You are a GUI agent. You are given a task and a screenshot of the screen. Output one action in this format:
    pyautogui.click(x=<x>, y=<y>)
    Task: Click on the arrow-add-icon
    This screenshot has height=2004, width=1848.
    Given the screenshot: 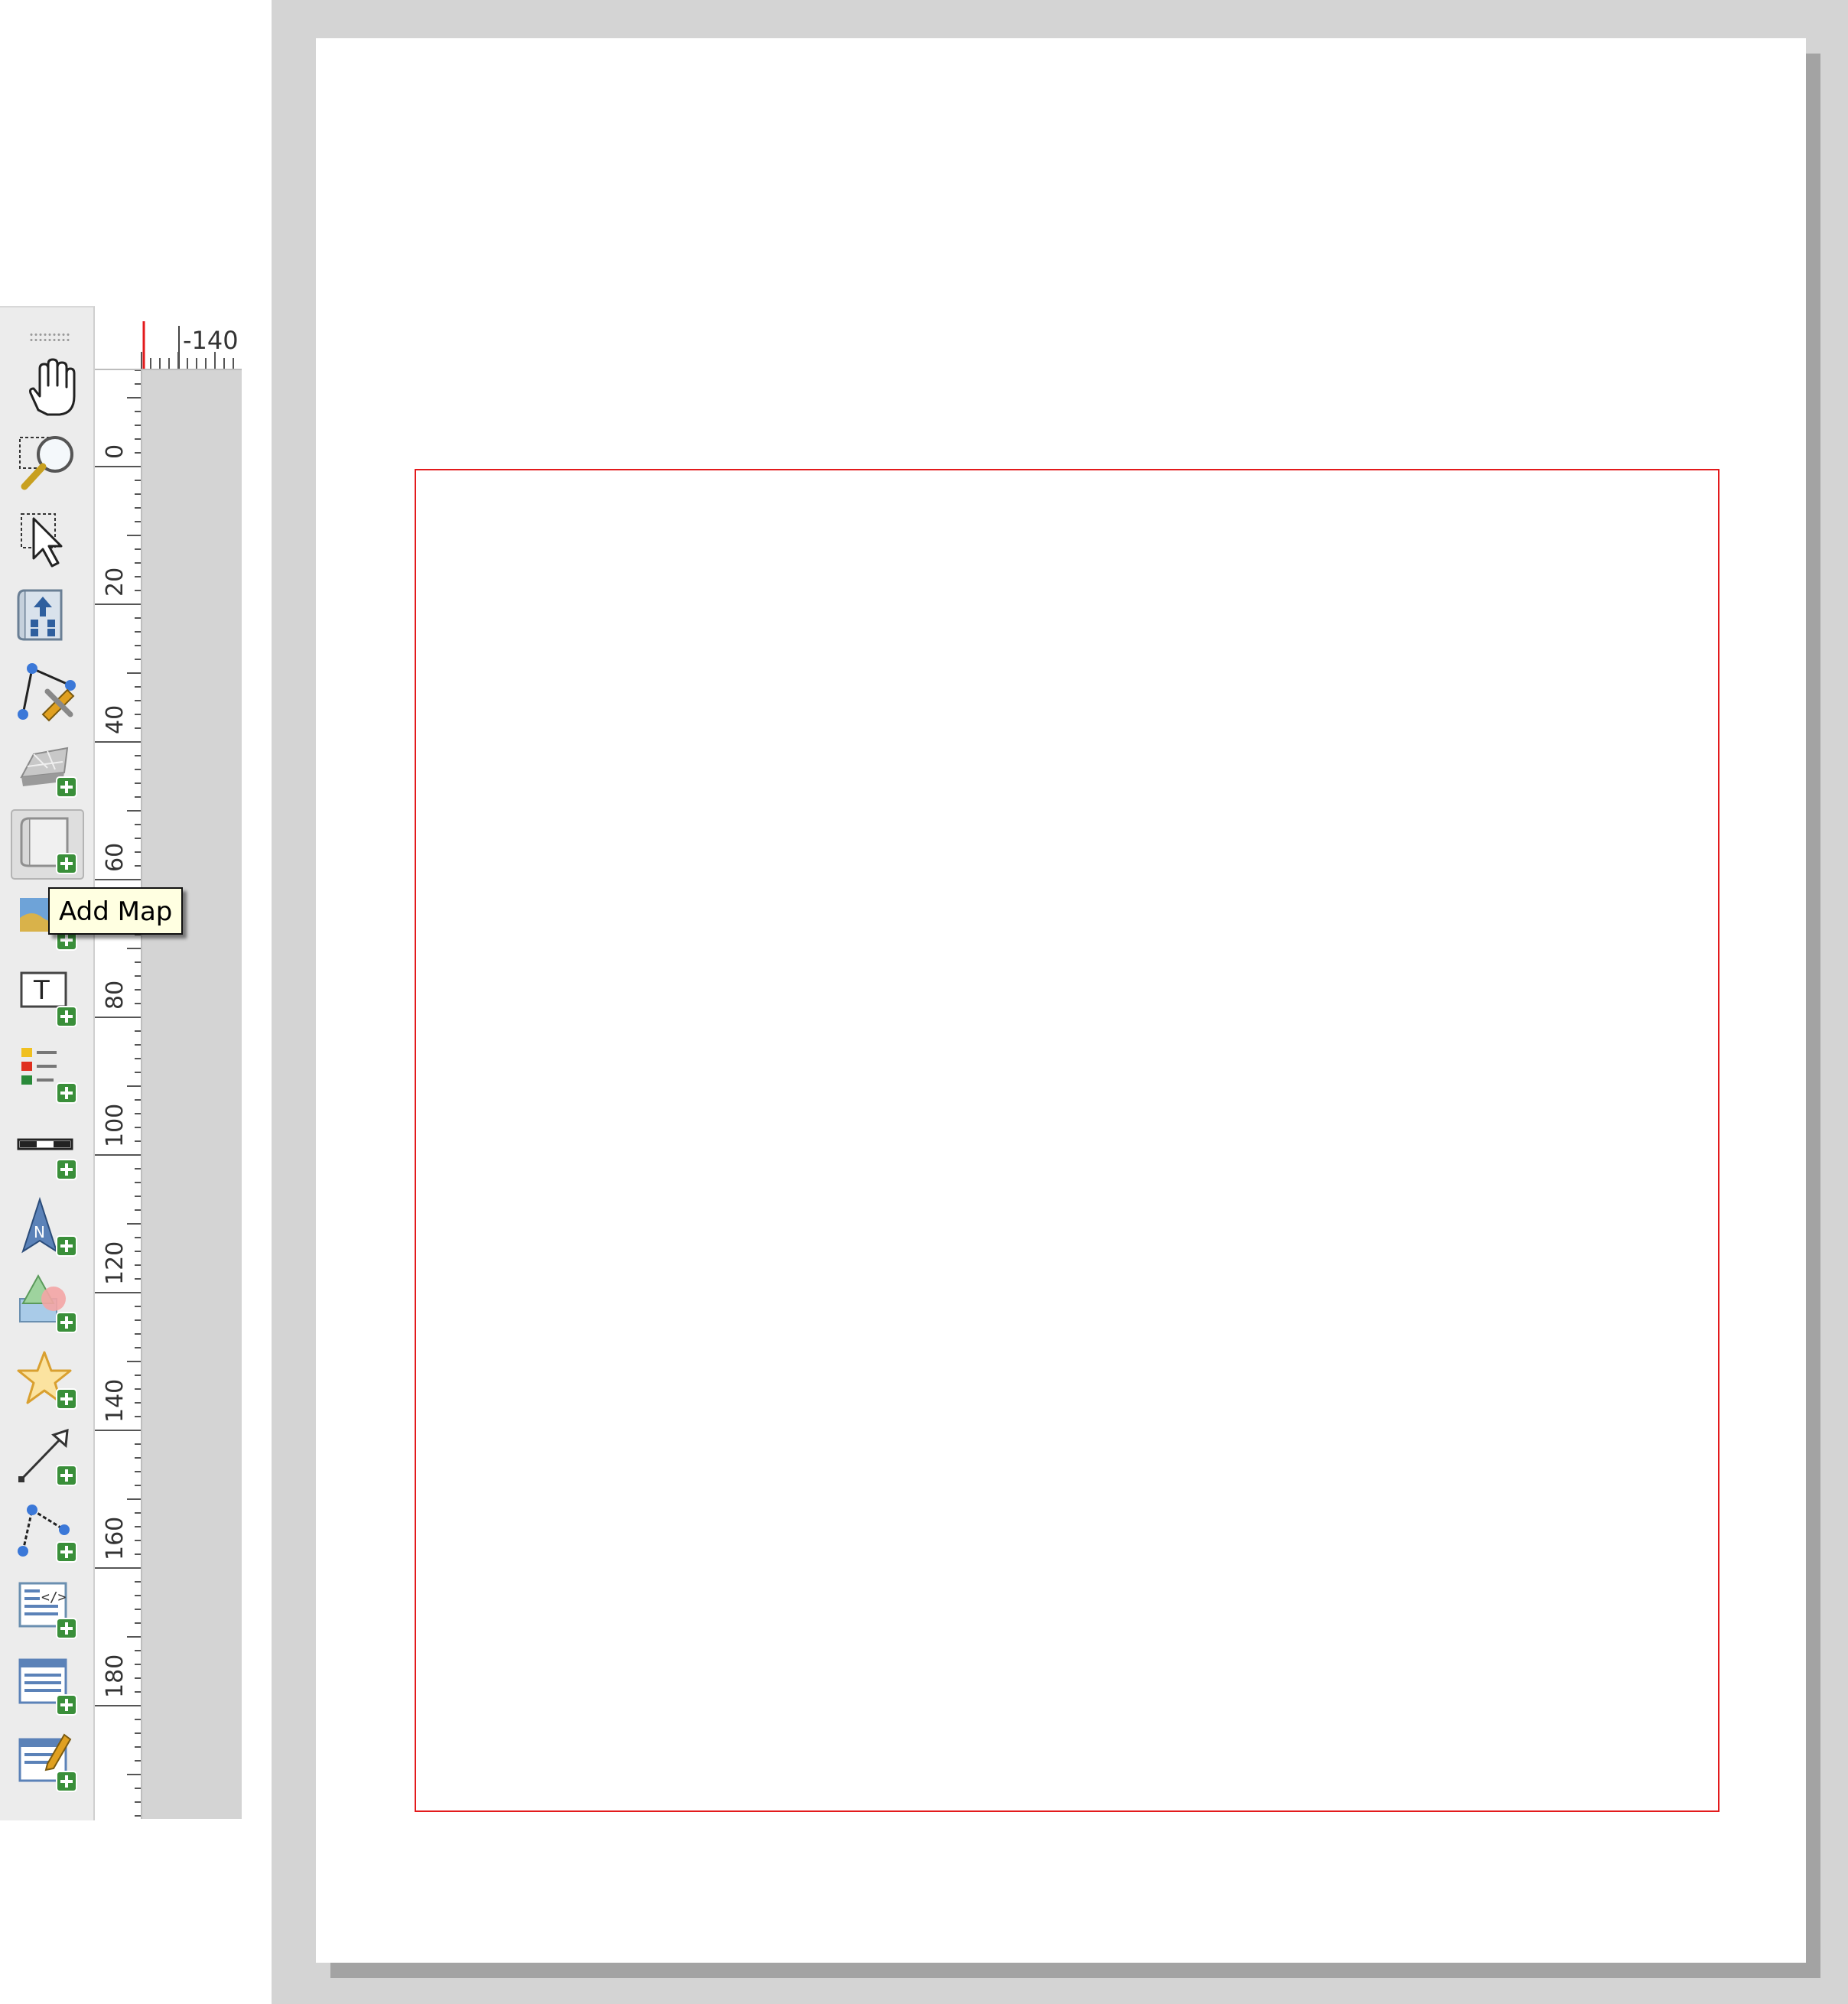 What is the action you would take?
    pyautogui.click(x=47, y=1457)
    